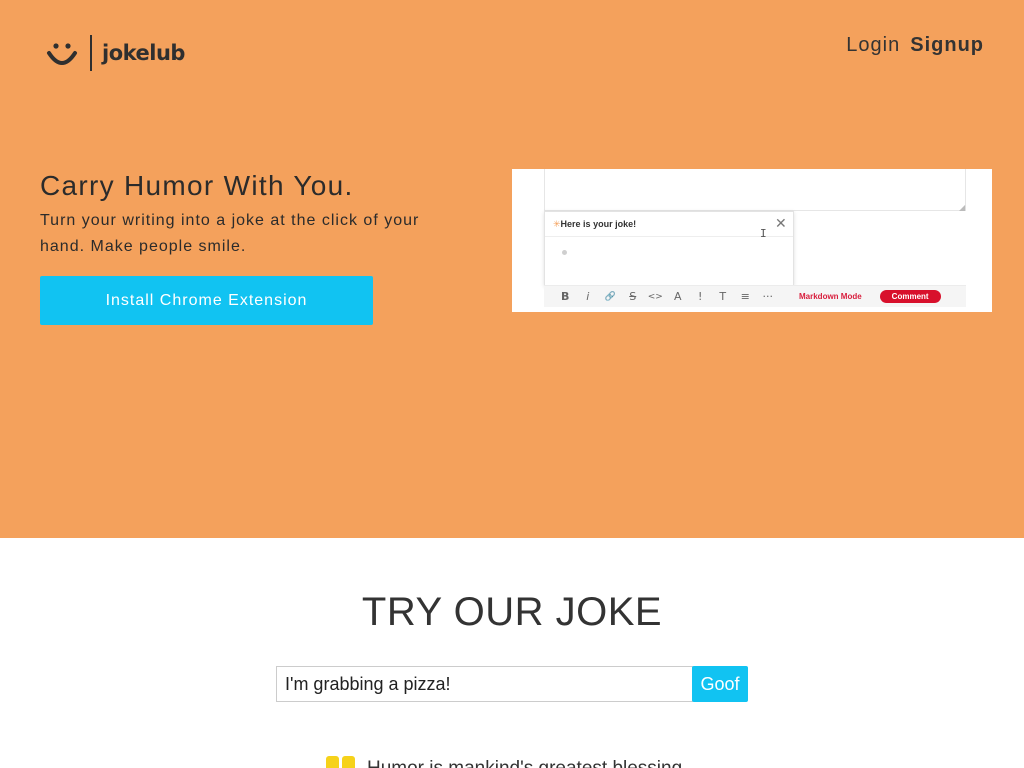 Image resolution: width=1024 pixels, height=768 pixels. I want to click on smiley-icon, so click(62, 54).